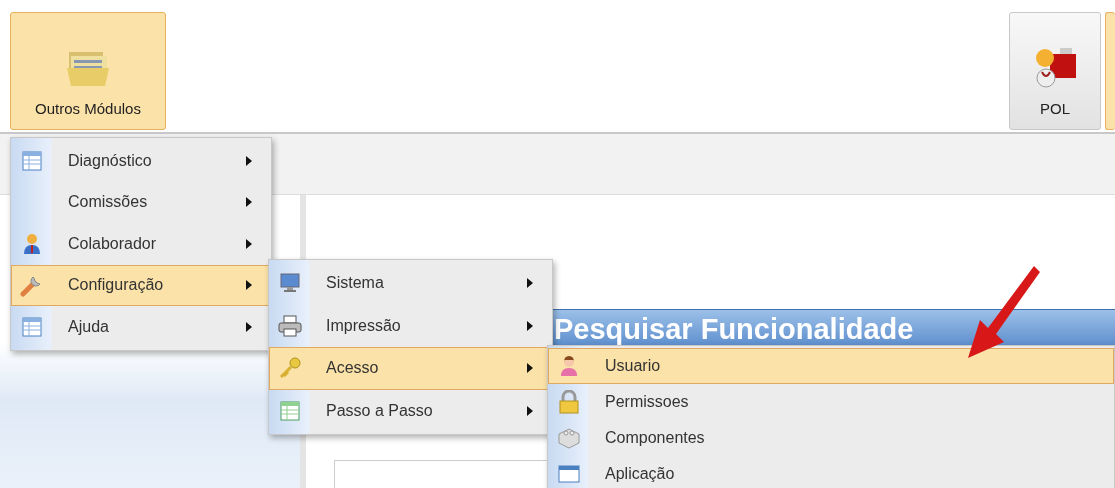  I want to click on menu-item-label: Acesso, so click(352, 368).